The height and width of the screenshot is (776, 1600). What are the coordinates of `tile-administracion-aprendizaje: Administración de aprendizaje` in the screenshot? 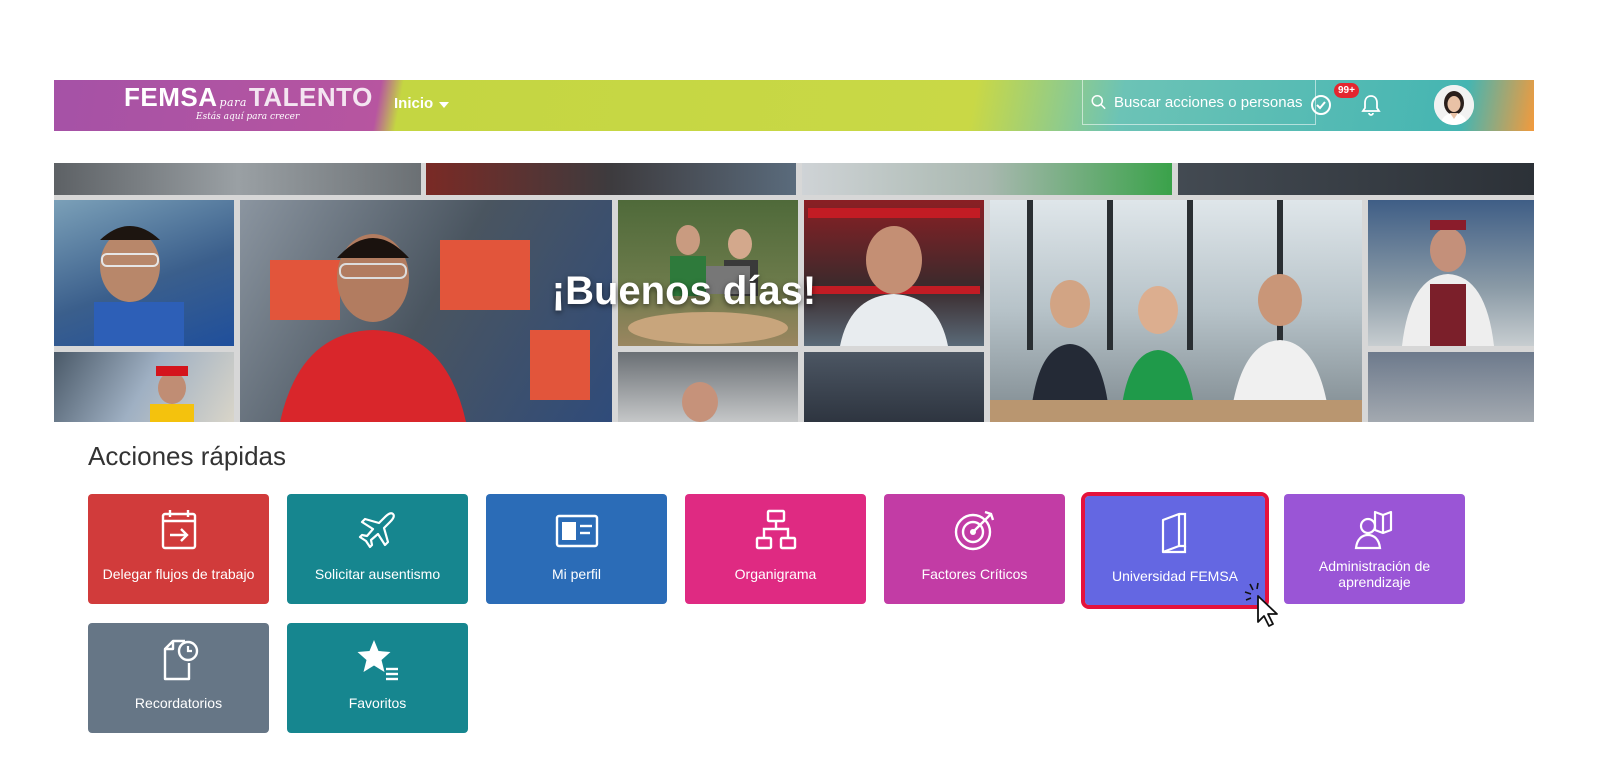 It's located at (1374, 549).